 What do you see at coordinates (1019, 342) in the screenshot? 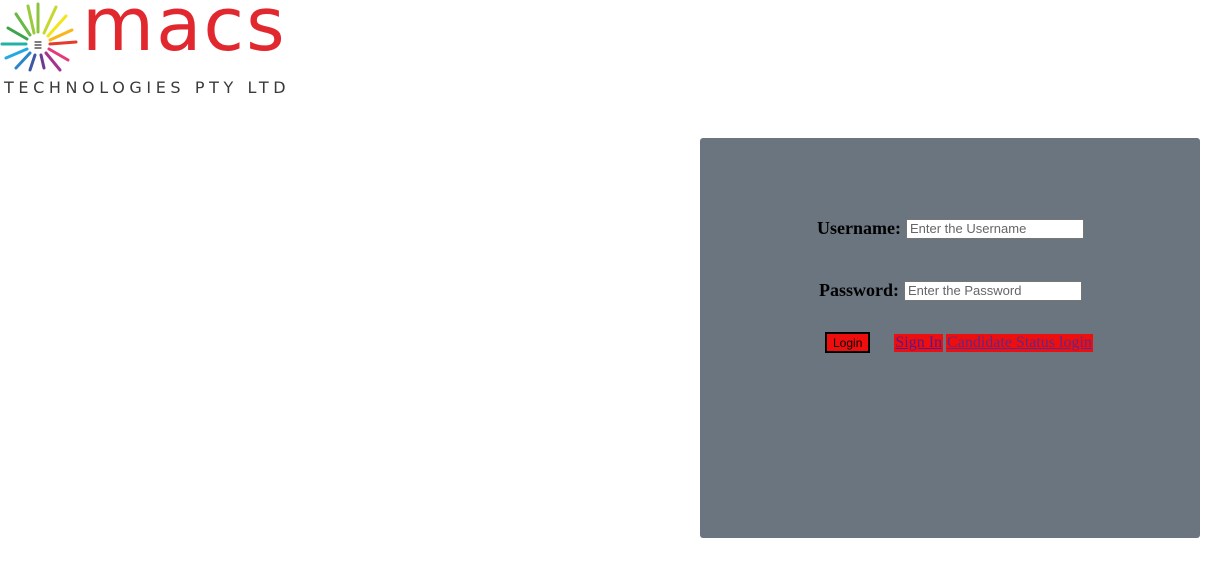
I see `candidate-status-login-link: Candidate Status login` at bounding box center [1019, 342].